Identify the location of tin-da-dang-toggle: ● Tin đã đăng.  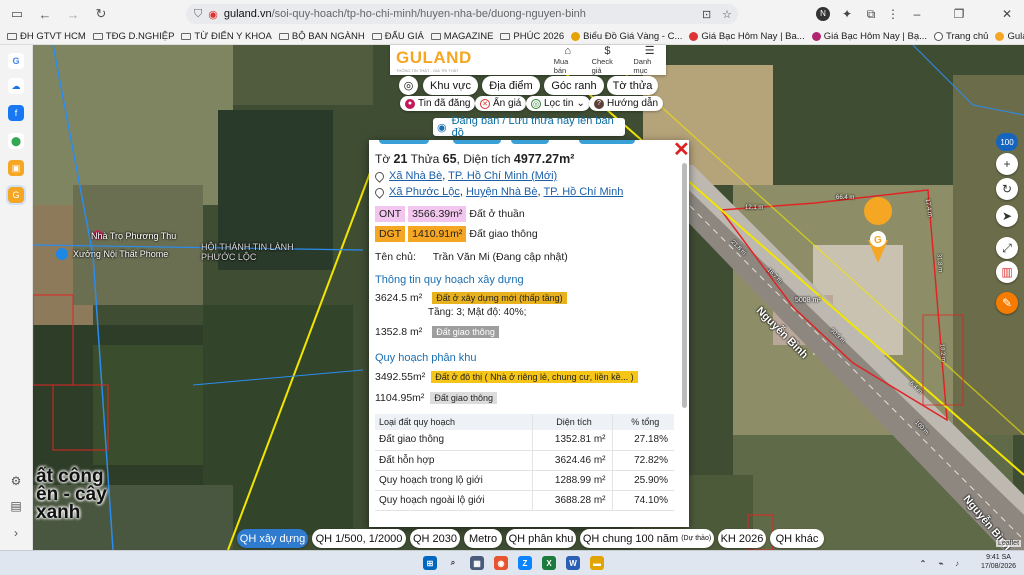
(438, 103).